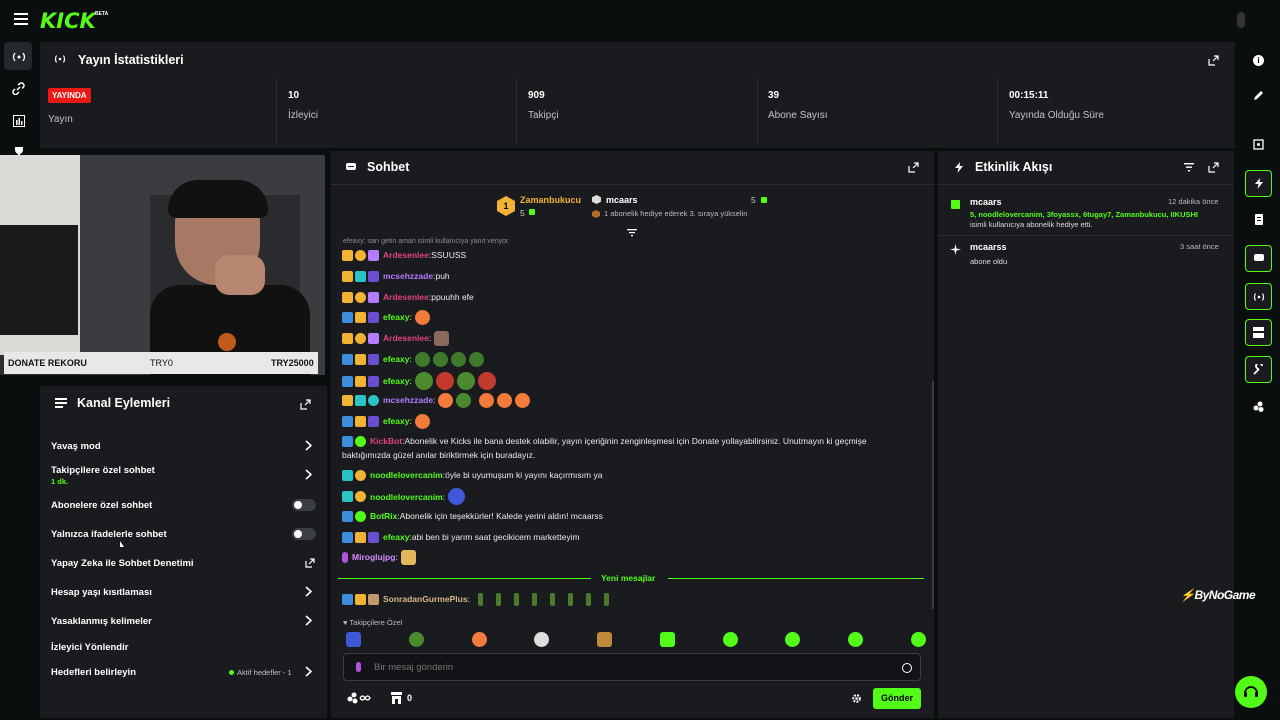  What do you see at coordinates (436, 400) in the screenshot?
I see `chat-message: mcsehzzade:` at bounding box center [436, 400].